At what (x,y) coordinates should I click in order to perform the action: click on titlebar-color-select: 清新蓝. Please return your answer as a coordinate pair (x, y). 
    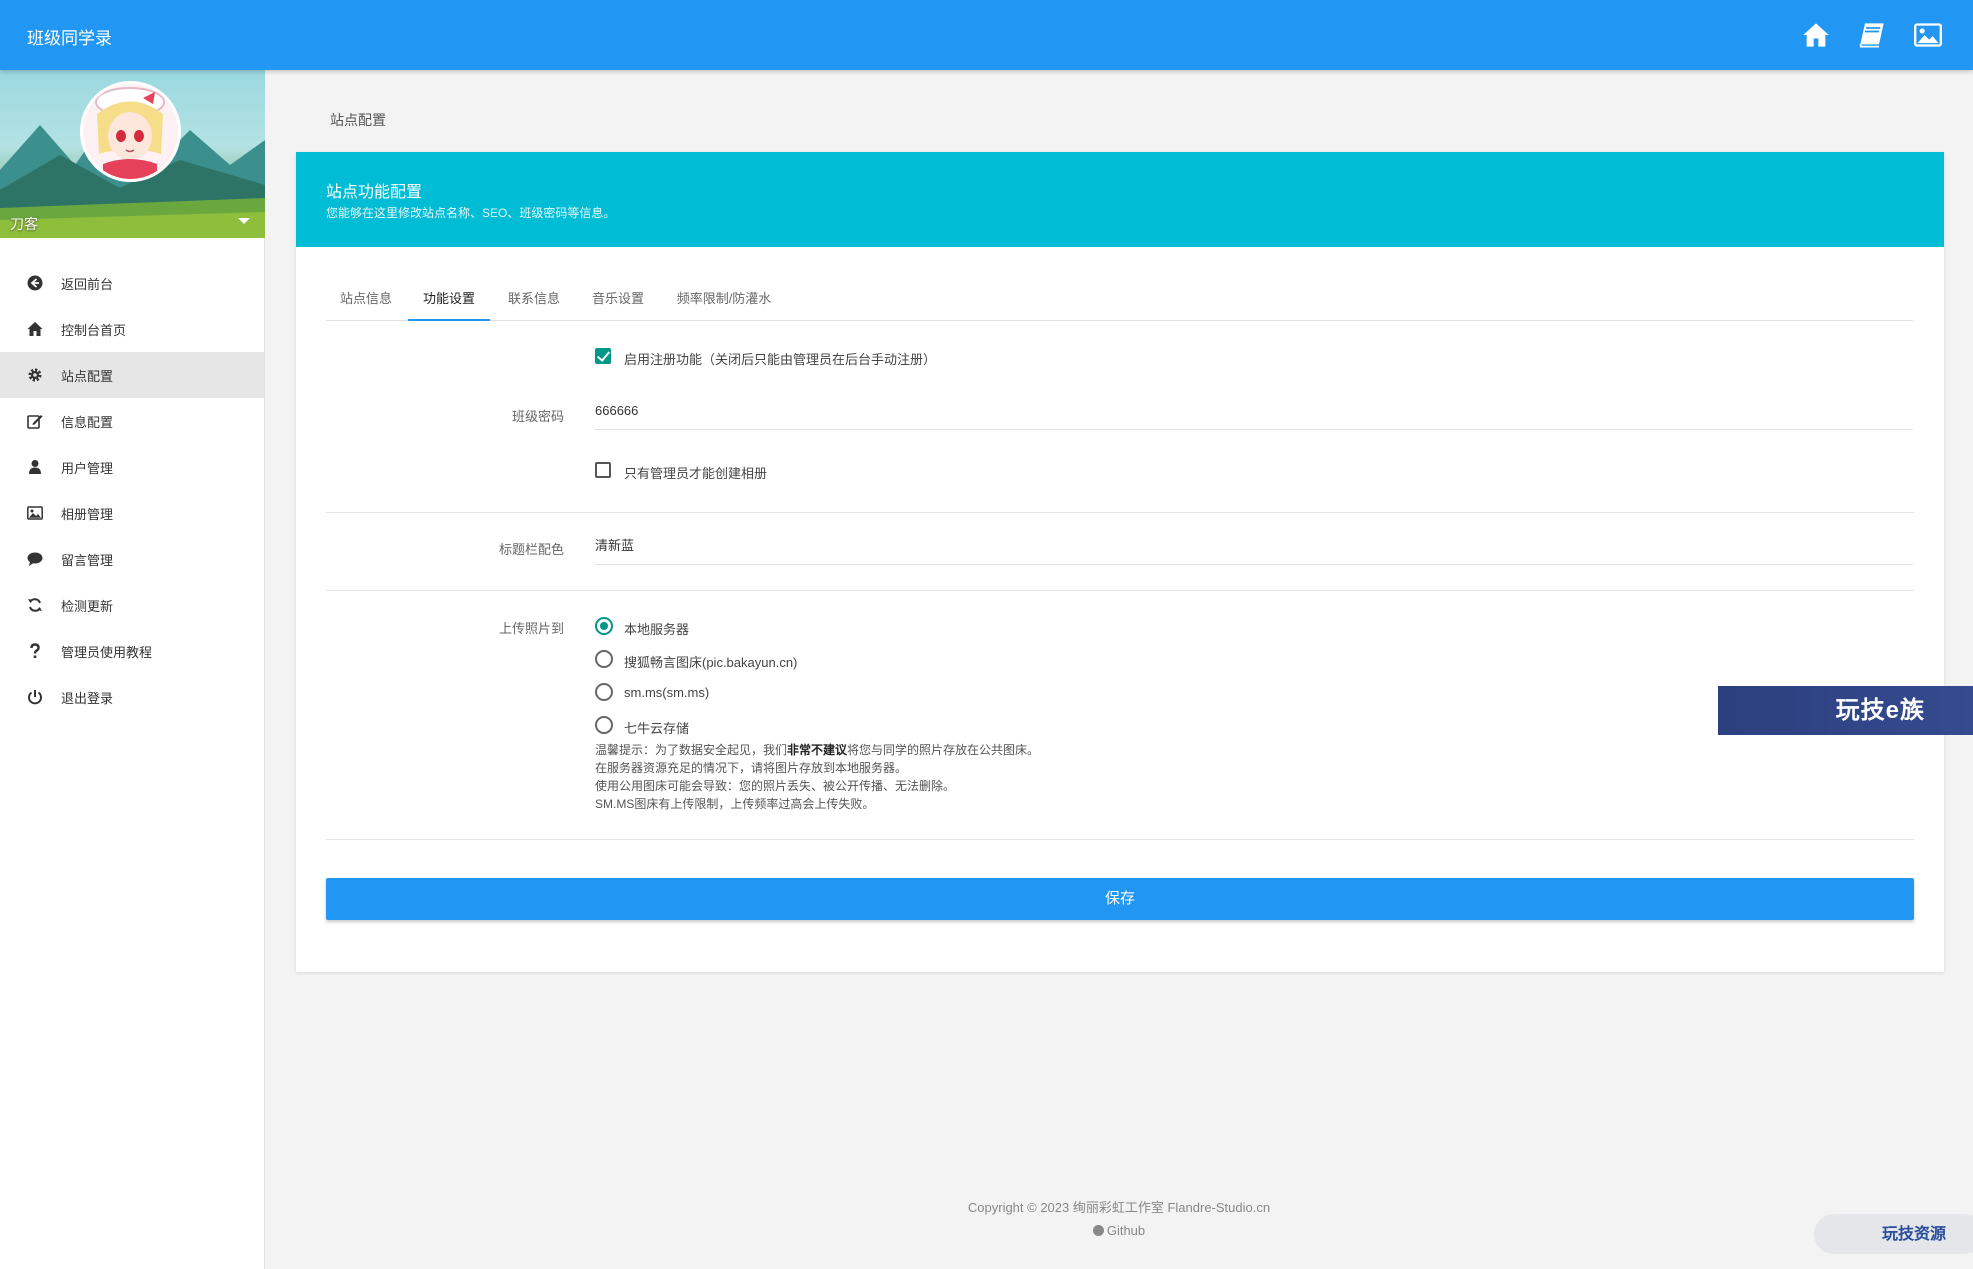
    Looking at the image, I should click on (1254, 549).